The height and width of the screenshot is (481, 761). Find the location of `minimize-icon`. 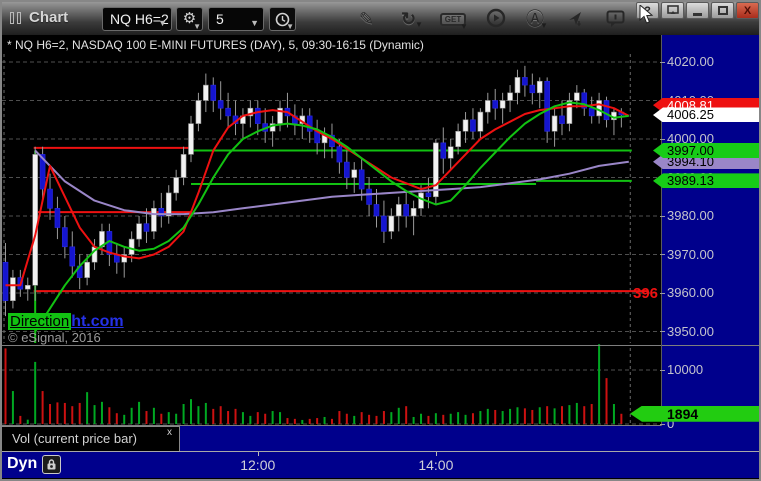

minimize-icon is located at coordinates (697, 14).